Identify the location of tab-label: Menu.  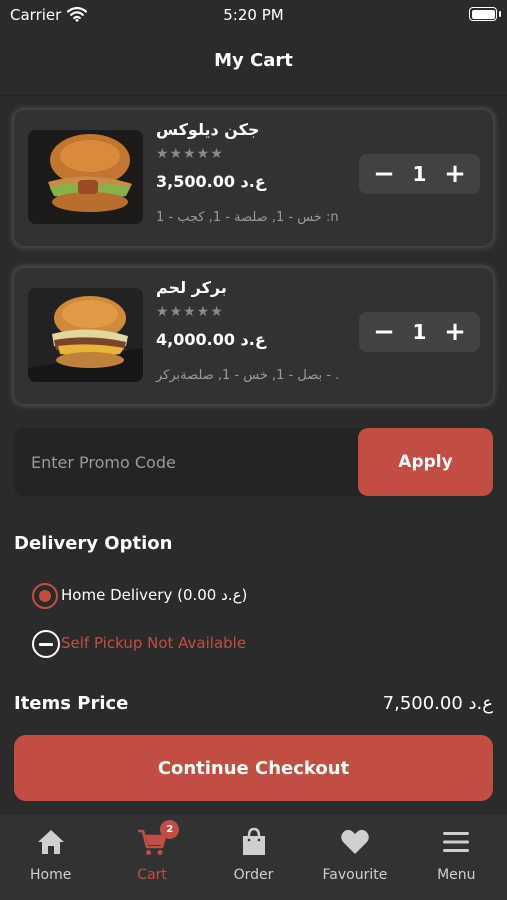
(456, 875).